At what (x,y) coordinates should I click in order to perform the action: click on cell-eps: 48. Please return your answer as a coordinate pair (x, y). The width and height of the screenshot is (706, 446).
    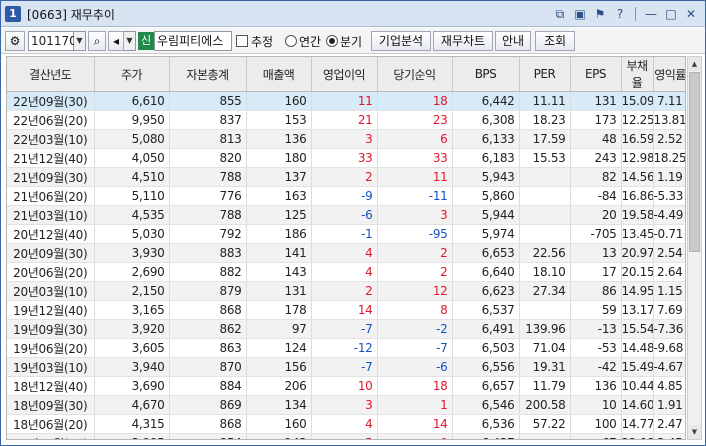
    Looking at the image, I should click on (596, 139).